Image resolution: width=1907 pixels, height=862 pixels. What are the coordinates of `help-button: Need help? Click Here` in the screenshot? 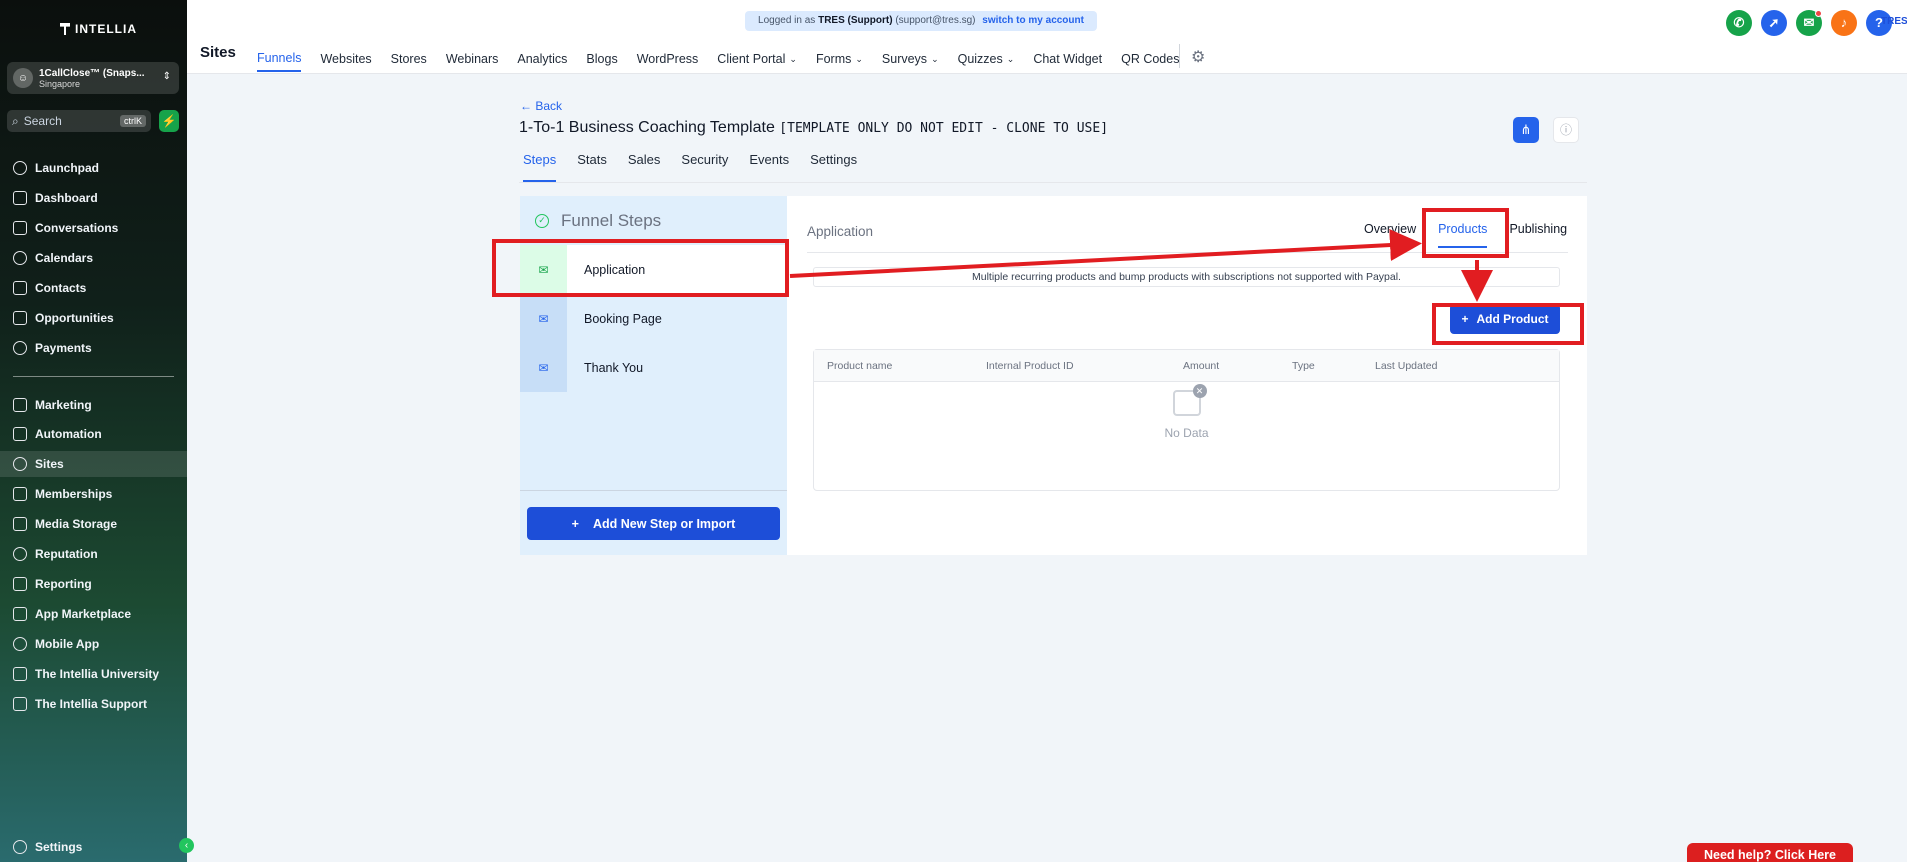 It's located at (1770, 852).